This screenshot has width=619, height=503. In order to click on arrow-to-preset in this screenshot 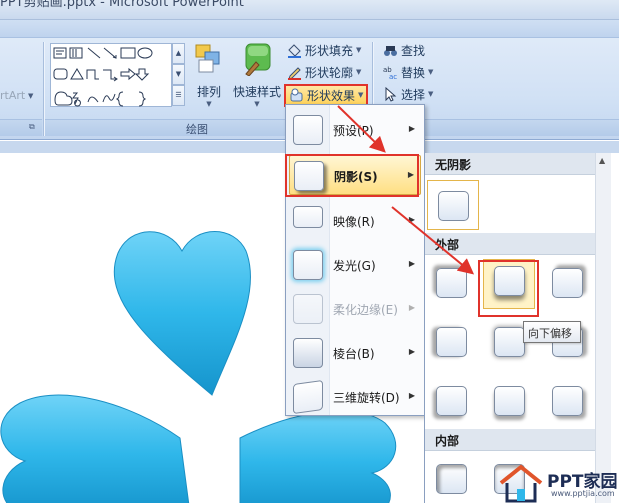, I will do `click(433, 240)`.